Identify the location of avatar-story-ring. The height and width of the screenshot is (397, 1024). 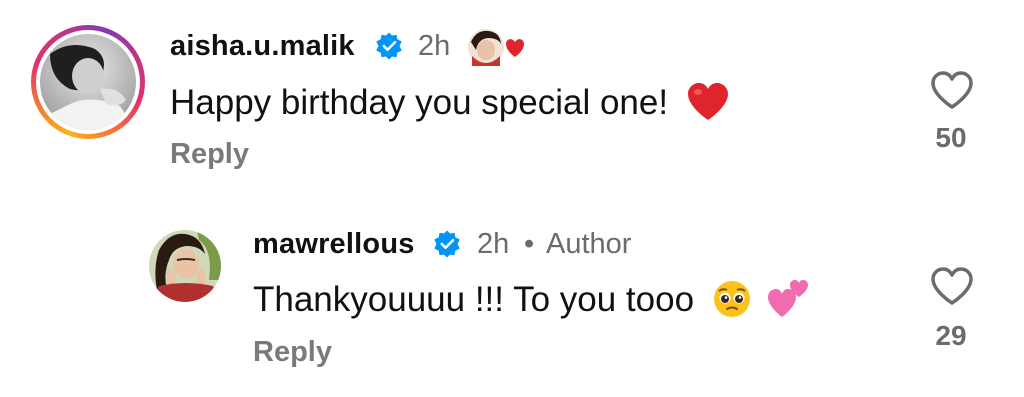
(88, 82).